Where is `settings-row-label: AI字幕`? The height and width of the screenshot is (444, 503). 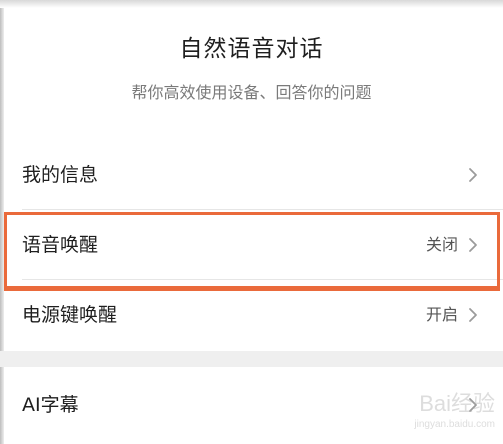
settings-row-label: AI字幕 is located at coordinates (50, 405).